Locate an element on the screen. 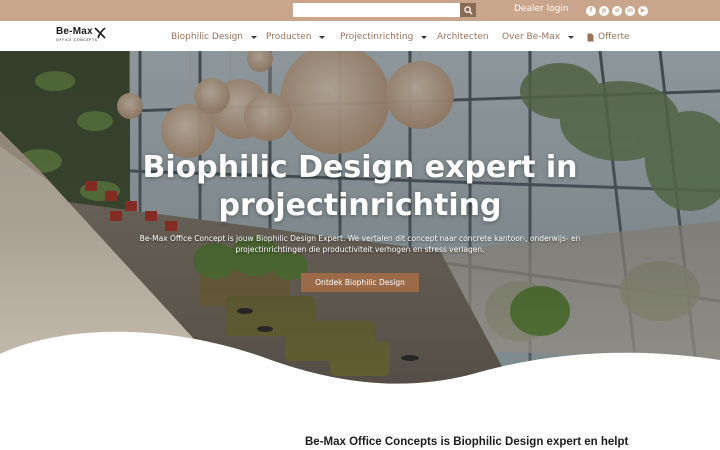 The image size is (720, 450). search-icon is located at coordinates (468, 10).